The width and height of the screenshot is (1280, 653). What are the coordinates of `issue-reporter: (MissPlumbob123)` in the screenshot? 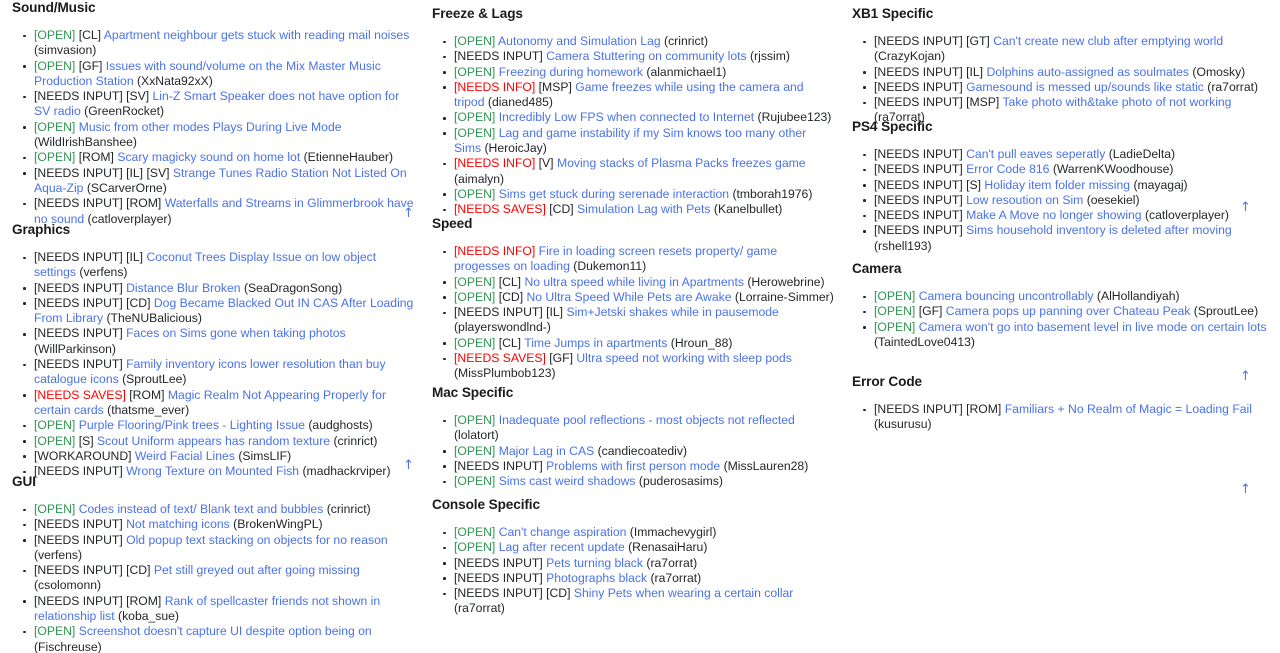 It's located at (505, 373).